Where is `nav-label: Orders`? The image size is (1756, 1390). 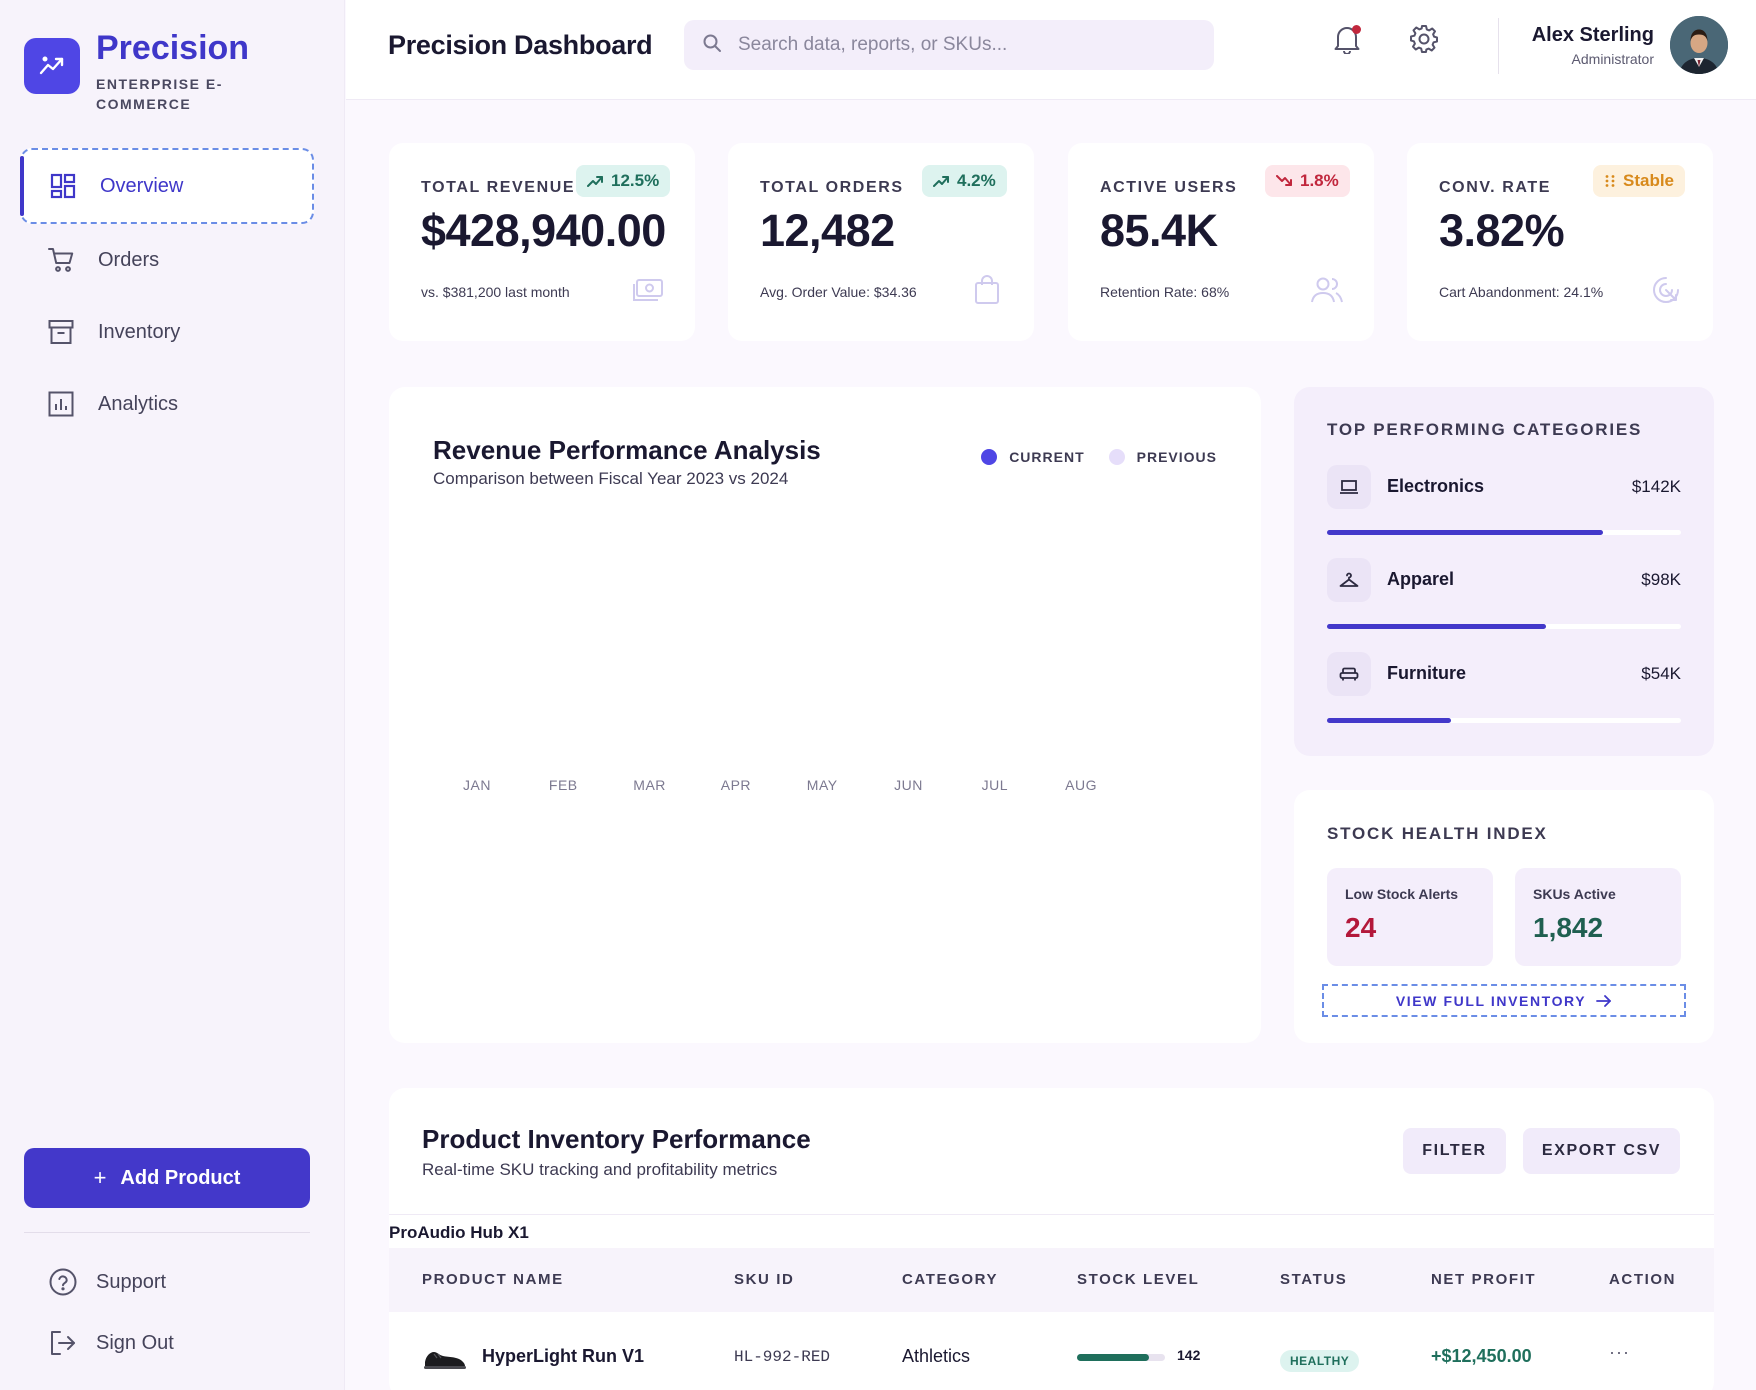
nav-label: Orders is located at coordinates (129, 259).